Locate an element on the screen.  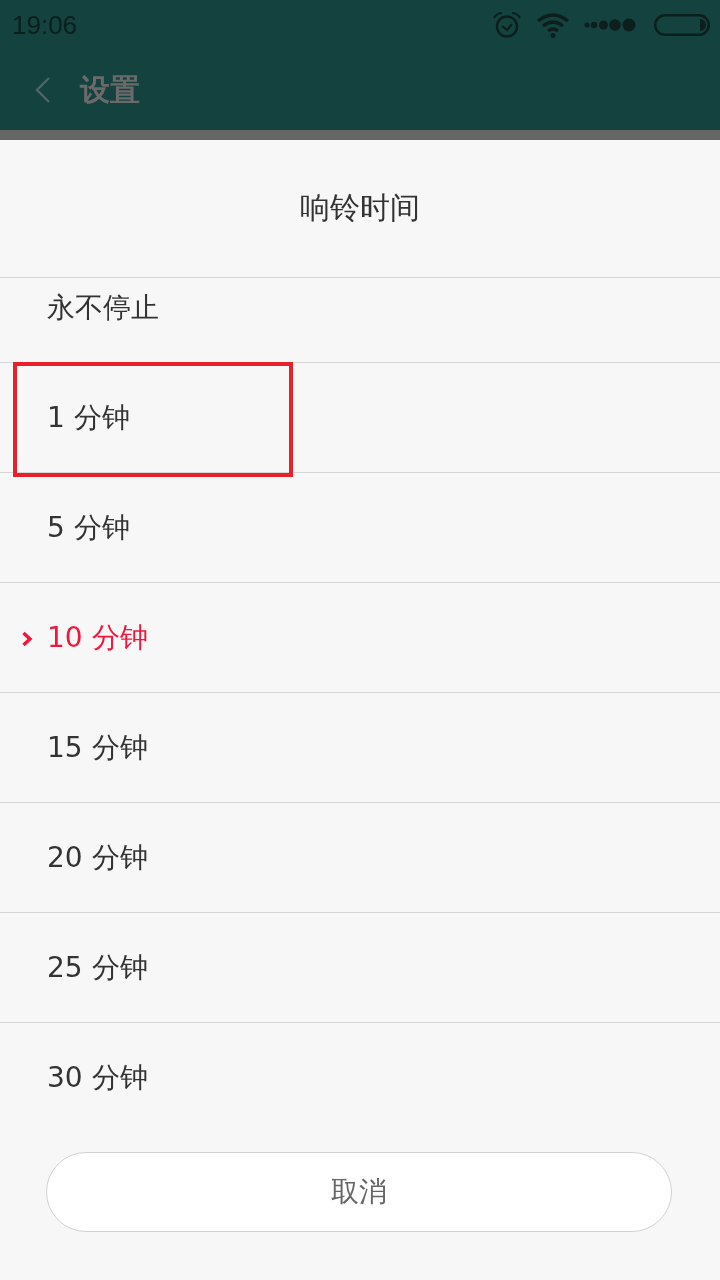
dialog-title: 响铃时间 is located at coordinates (360, 208).